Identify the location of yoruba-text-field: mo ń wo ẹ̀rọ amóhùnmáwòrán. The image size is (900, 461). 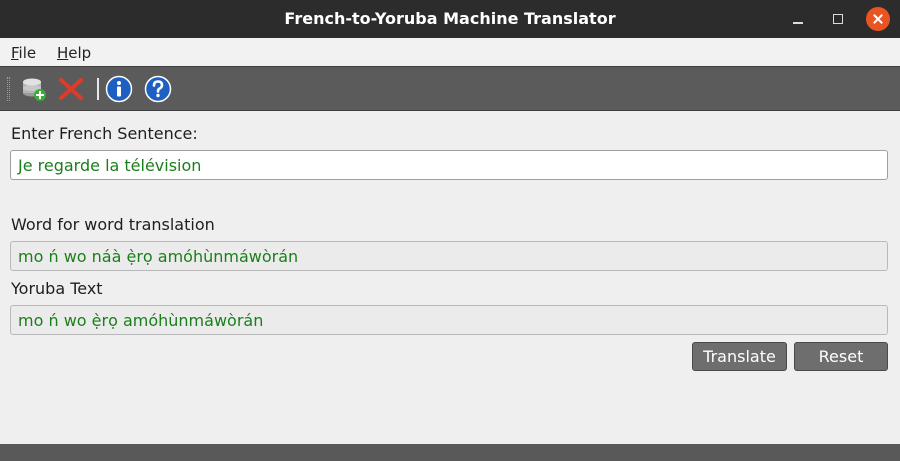
(449, 320).